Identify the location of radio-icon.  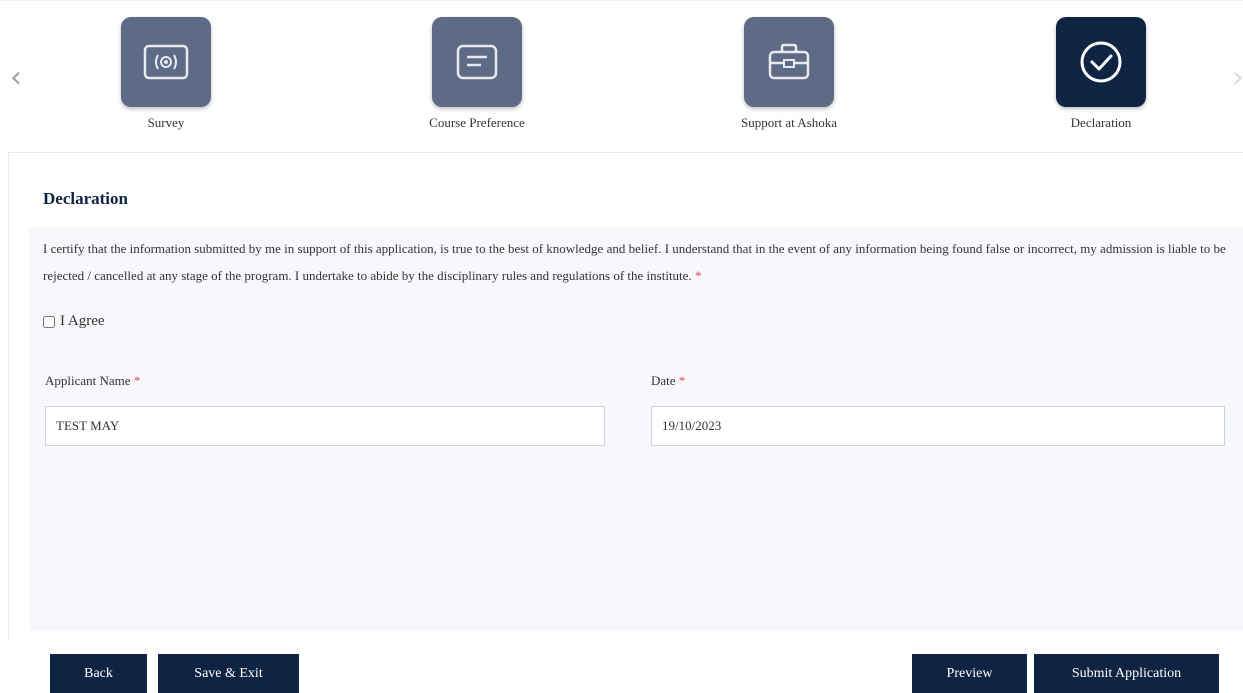
(166, 62).